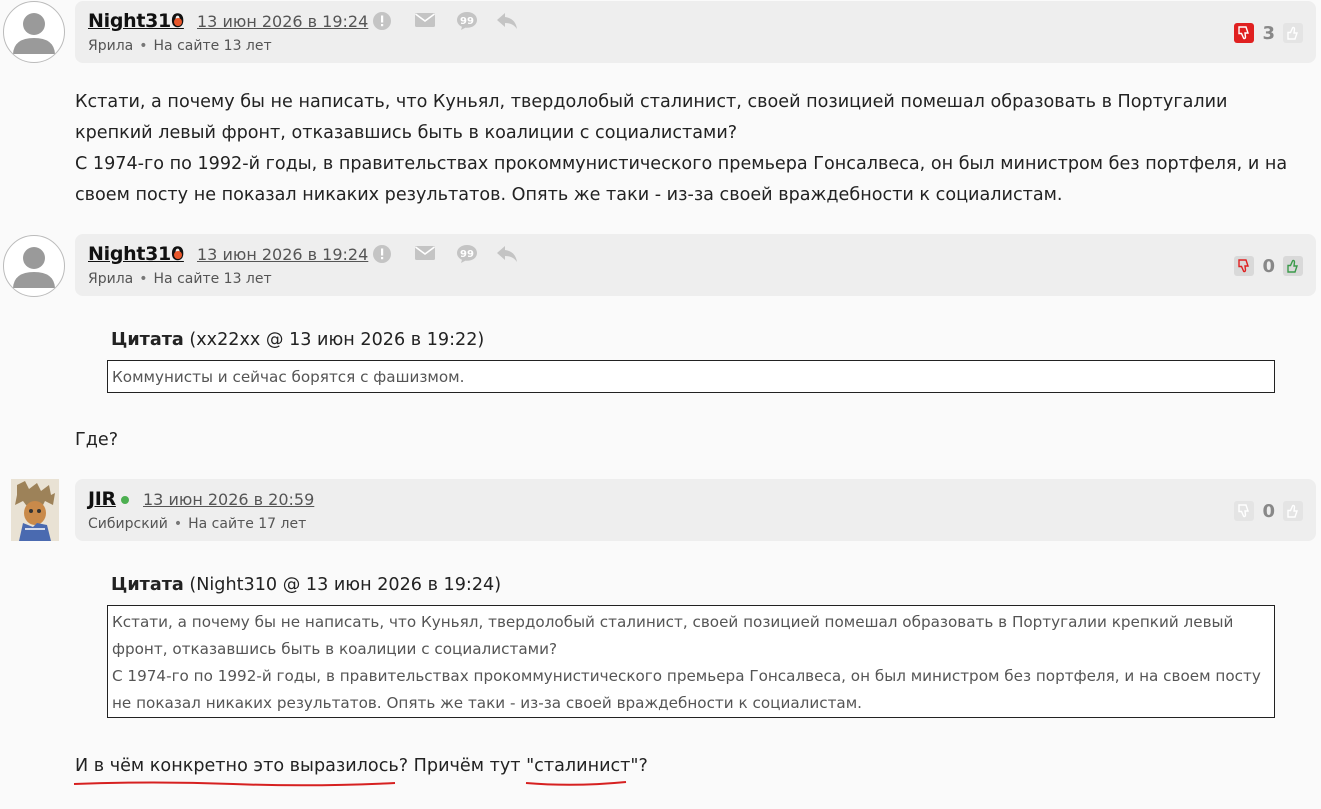 The width and height of the screenshot is (1321, 809). Describe the element at coordinates (237, 766) in the screenshot. I see `reply-text: И в чём конкретно это выразилось` at that location.